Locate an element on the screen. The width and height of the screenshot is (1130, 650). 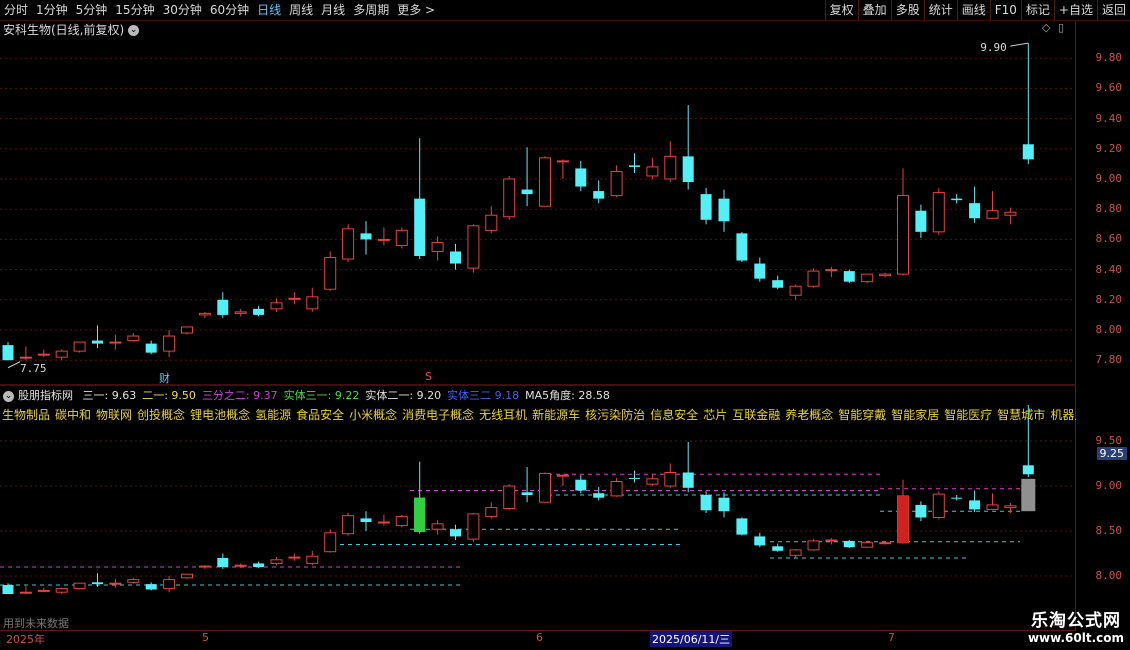
concept-tag: 物联网 is located at coordinates (114, 415).